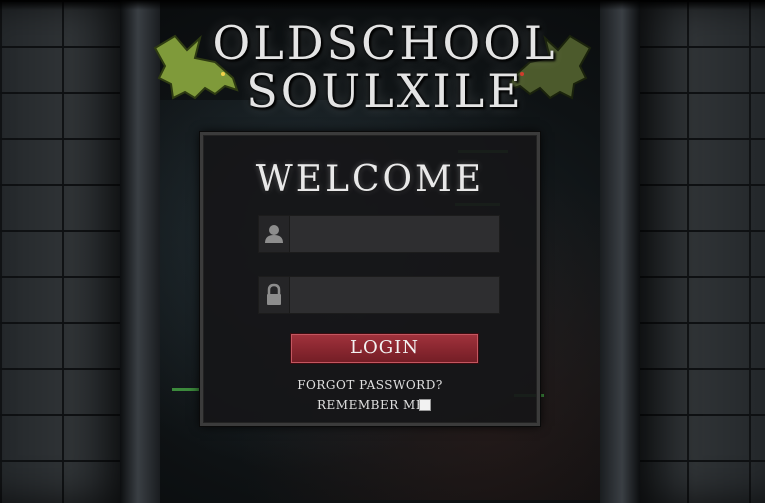 The height and width of the screenshot is (503, 765). I want to click on forgot-password-link: FORGOT PASSWORD?, so click(370, 385).